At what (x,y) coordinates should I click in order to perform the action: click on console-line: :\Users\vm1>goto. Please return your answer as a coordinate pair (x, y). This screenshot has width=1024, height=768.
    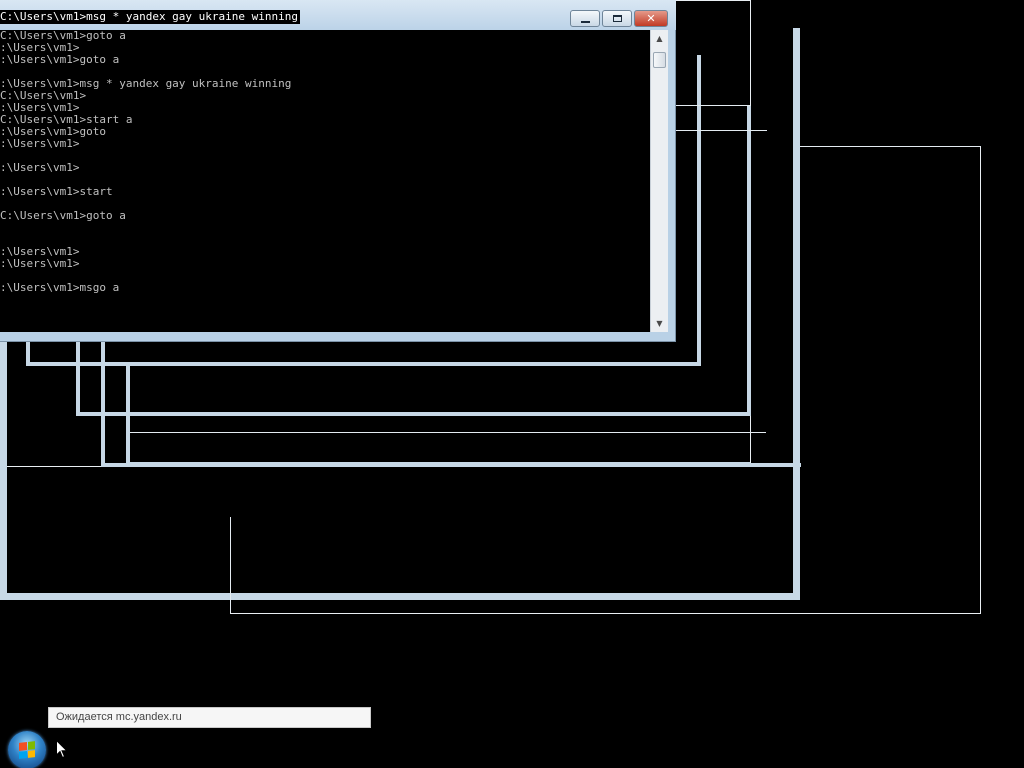
    Looking at the image, I should click on (53, 131).